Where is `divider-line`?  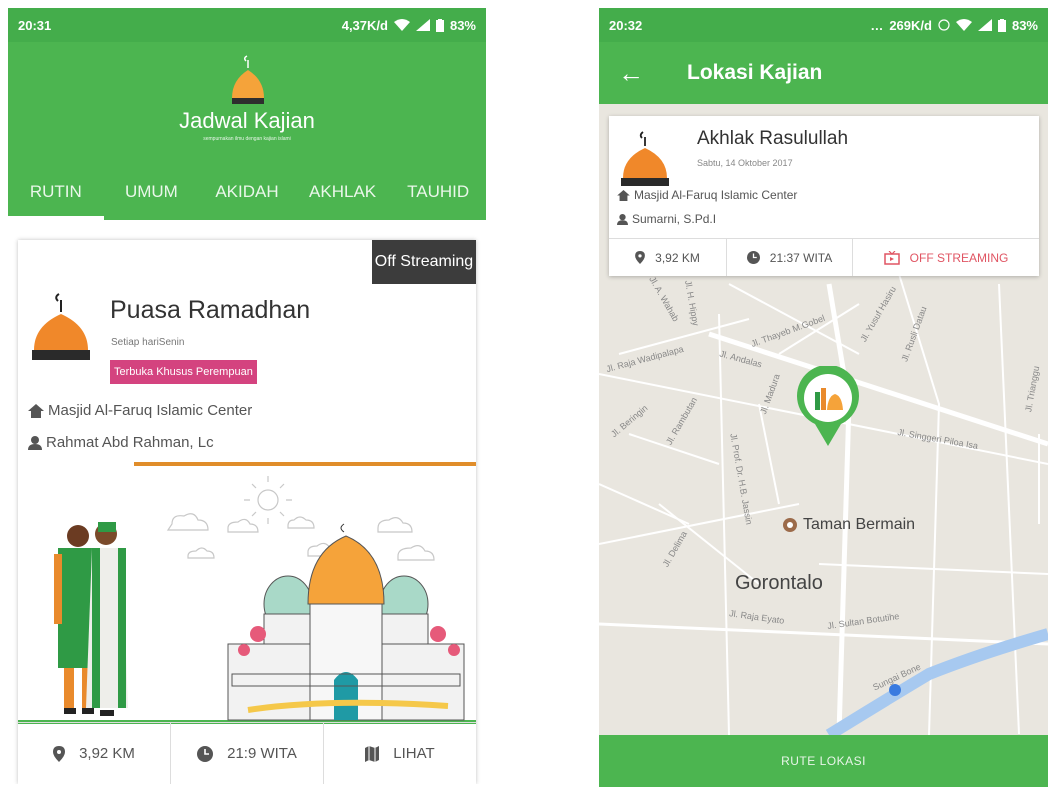
divider-line is located at coordinates (305, 464).